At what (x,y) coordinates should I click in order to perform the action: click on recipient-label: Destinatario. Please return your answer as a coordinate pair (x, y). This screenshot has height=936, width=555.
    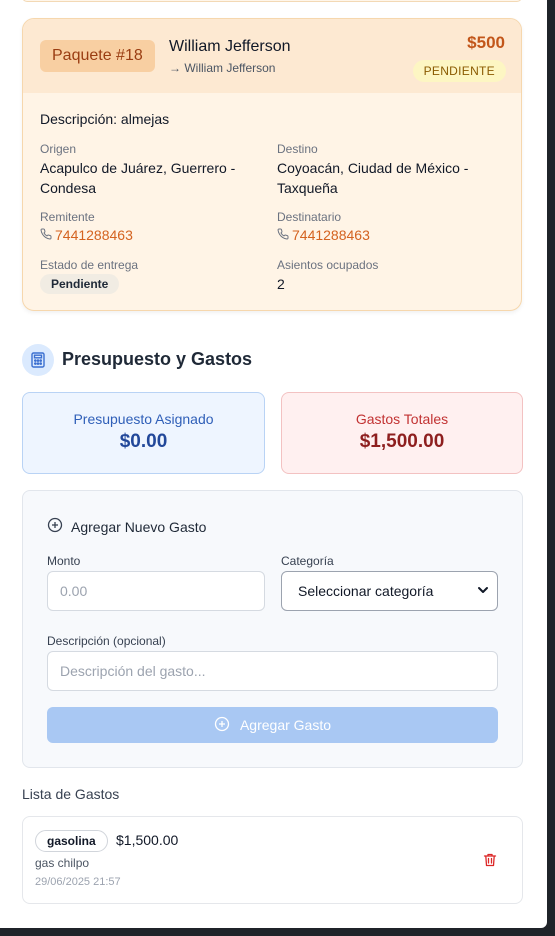
    Looking at the image, I should click on (309, 217).